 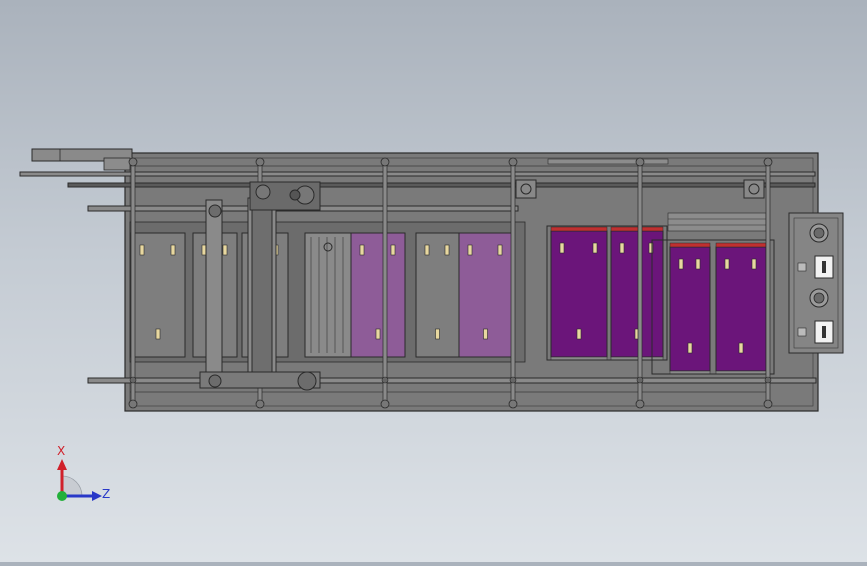 What do you see at coordinates (83, 472) in the screenshot?
I see `orientation-triad: X Z` at bounding box center [83, 472].